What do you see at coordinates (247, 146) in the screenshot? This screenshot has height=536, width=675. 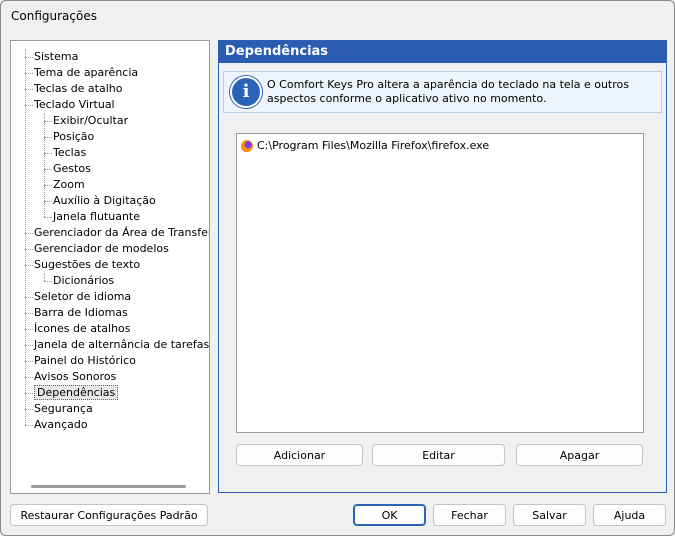 I see `firefox-icon` at bounding box center [247, 146].